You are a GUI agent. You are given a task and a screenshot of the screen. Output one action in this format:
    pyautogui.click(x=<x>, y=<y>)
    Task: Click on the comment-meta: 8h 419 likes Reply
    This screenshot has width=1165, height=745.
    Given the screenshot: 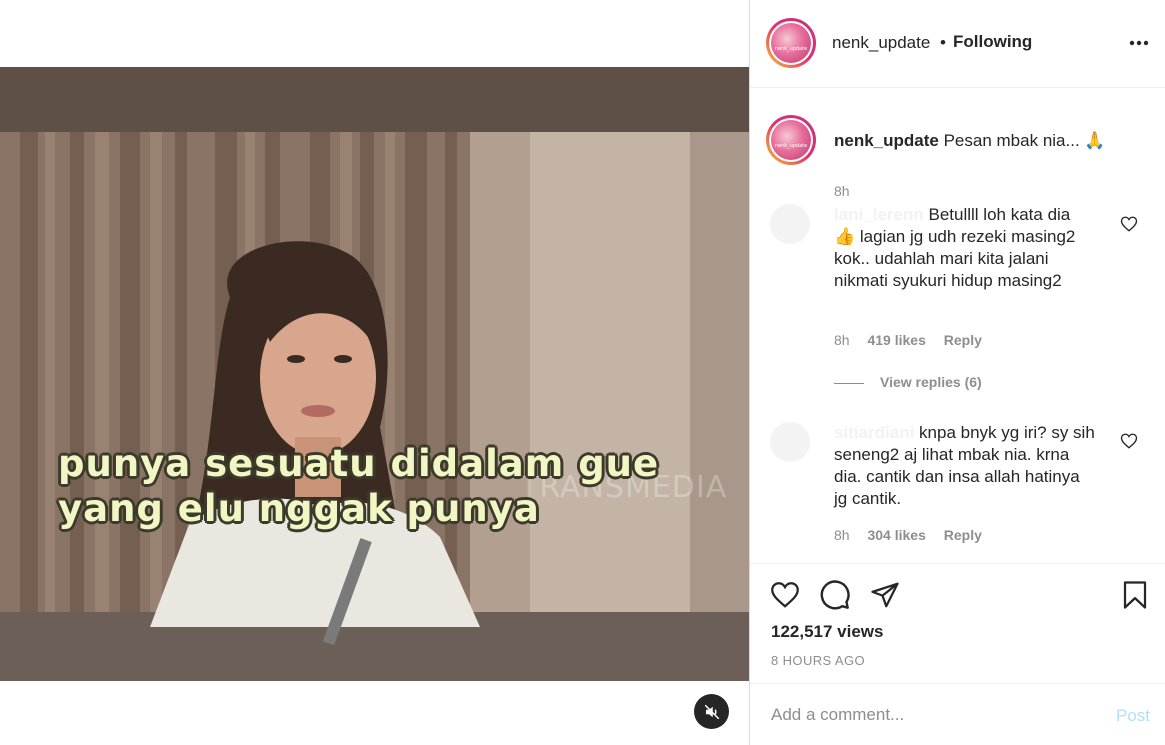 What is the action you would take?
    pyautogui.click(x=908, y=340)
    